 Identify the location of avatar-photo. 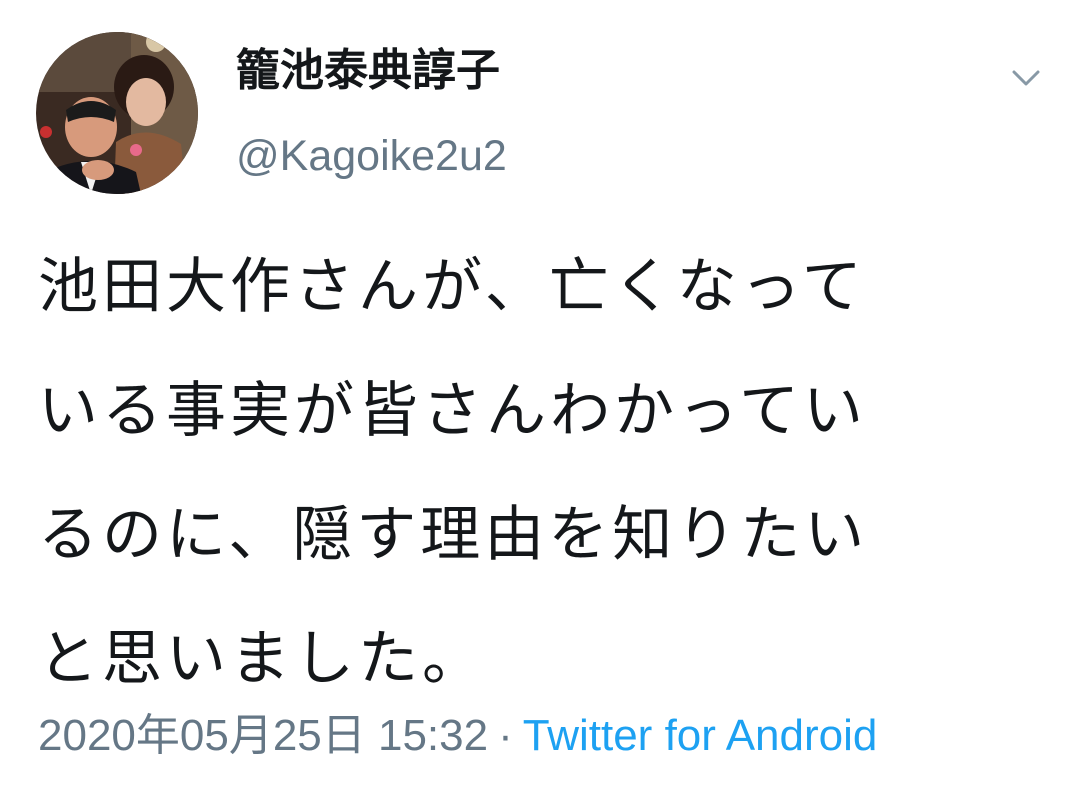
(117, 113).